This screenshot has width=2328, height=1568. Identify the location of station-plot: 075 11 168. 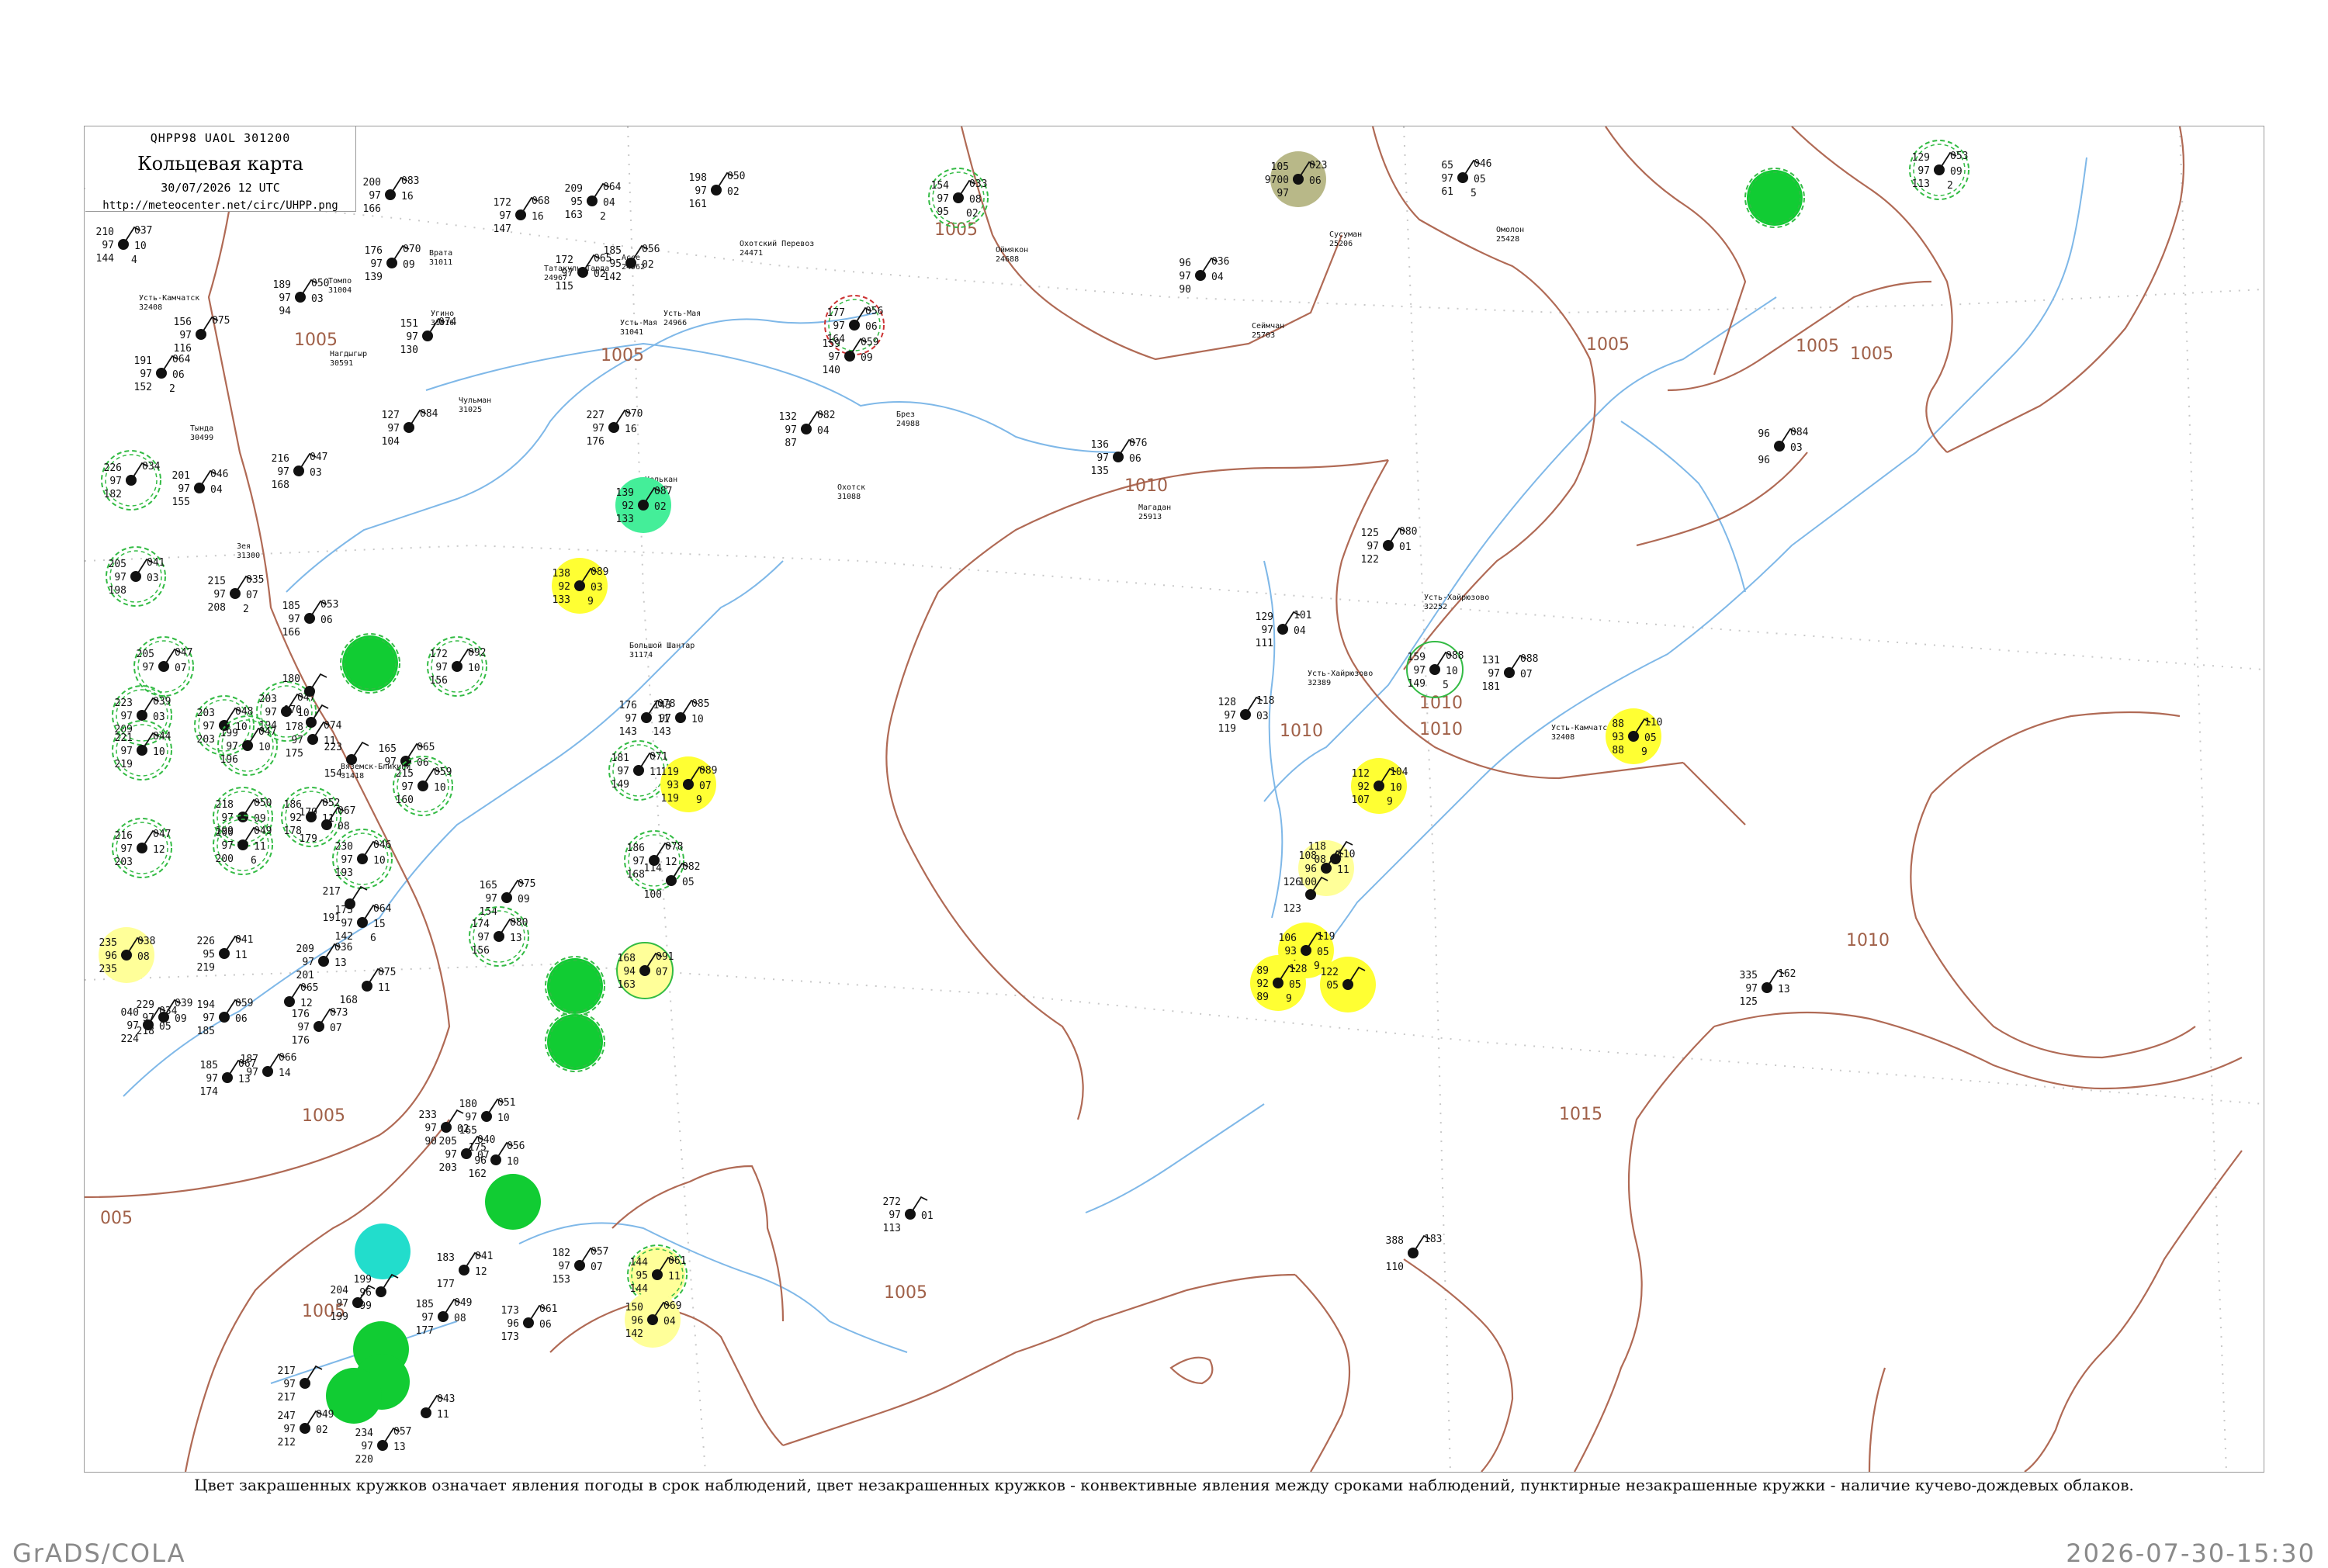
(368, 987).